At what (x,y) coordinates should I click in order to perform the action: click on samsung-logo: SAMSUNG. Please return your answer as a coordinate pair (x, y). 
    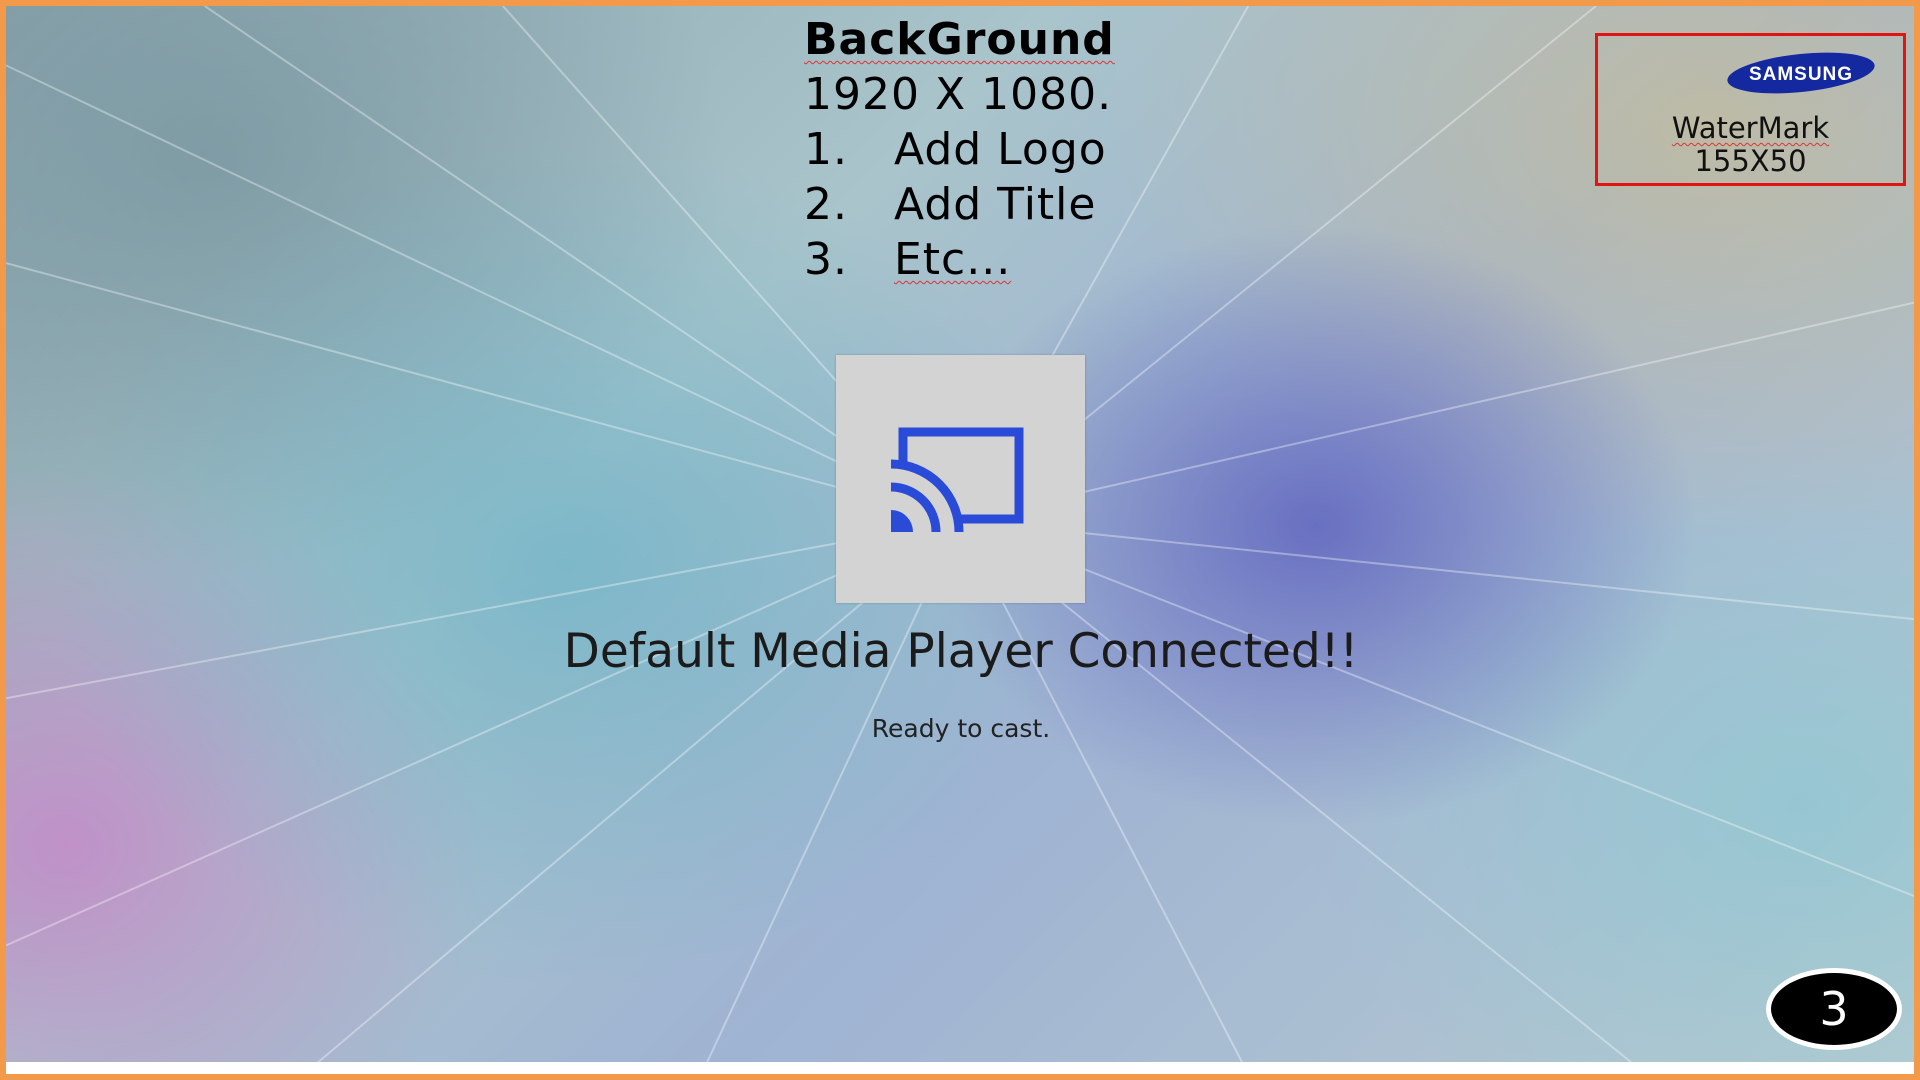
    Looking at the image, I should click on (1801, 73).